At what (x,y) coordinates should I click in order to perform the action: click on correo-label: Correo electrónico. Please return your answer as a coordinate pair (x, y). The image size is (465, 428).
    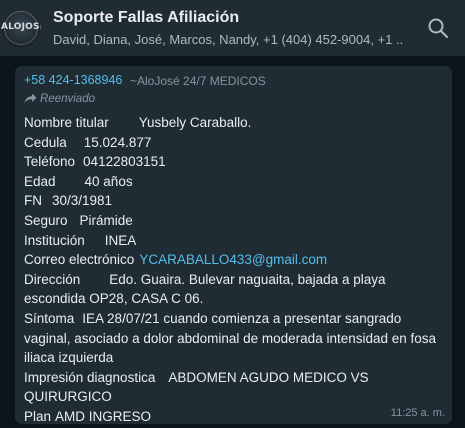
    Looking at the image, I should click on (79, 260).